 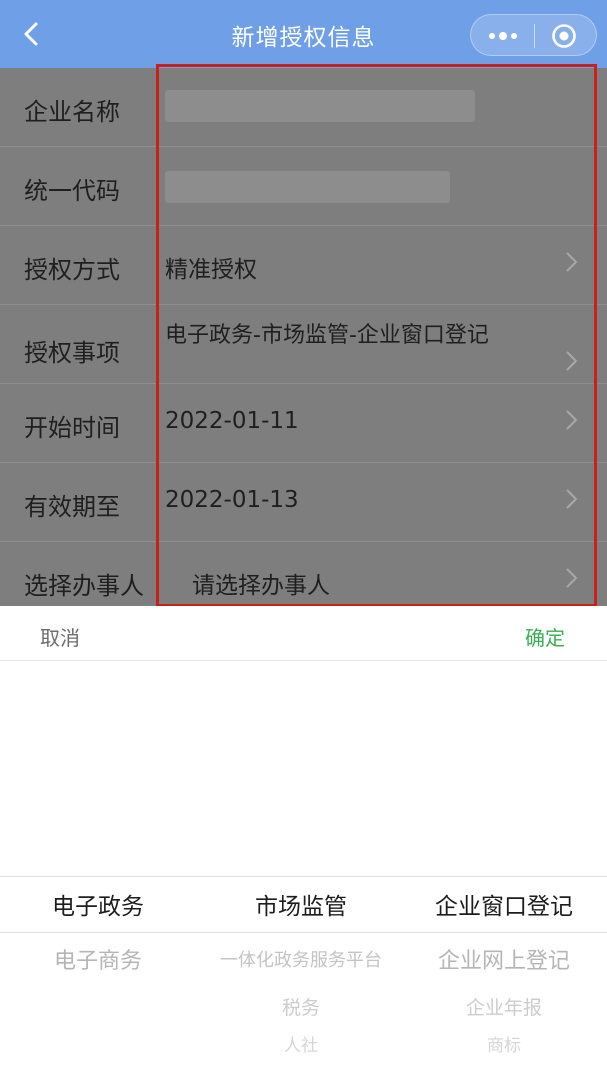 I want to click on form-row-company-name: 企业名称, so click(x=303, y=107).